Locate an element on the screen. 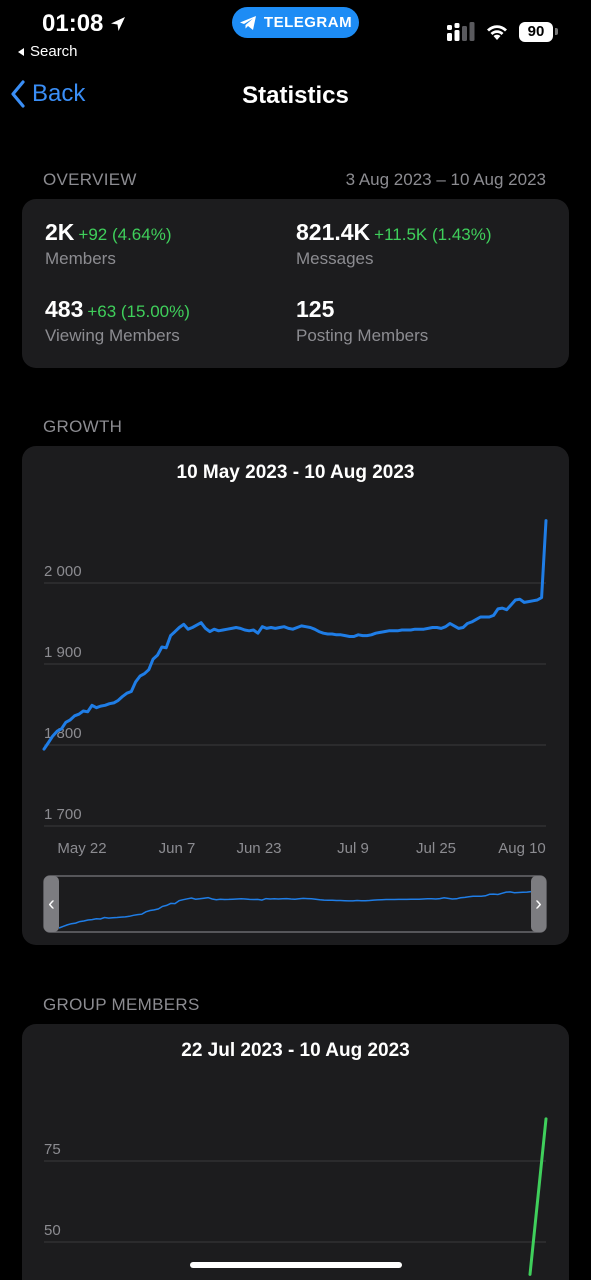  growth-x-tick-label: Aug 10 is located at coordinates (522, 848).